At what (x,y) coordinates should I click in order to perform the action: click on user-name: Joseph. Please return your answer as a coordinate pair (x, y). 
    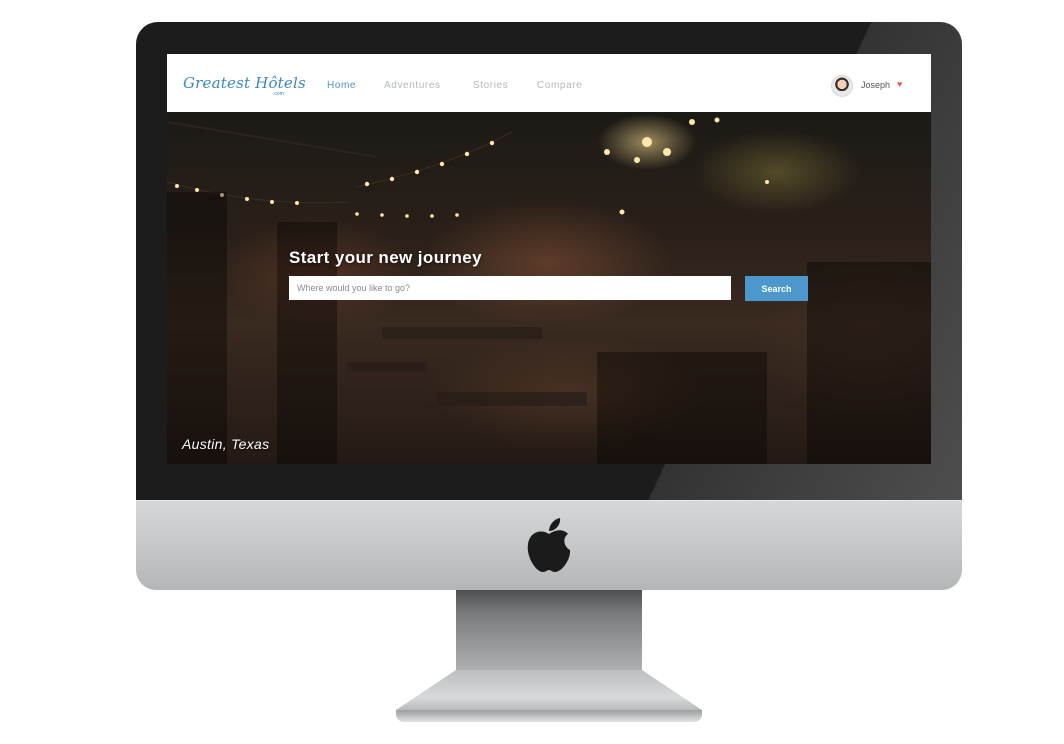
    Looking at the image, I should click on (875, 85).